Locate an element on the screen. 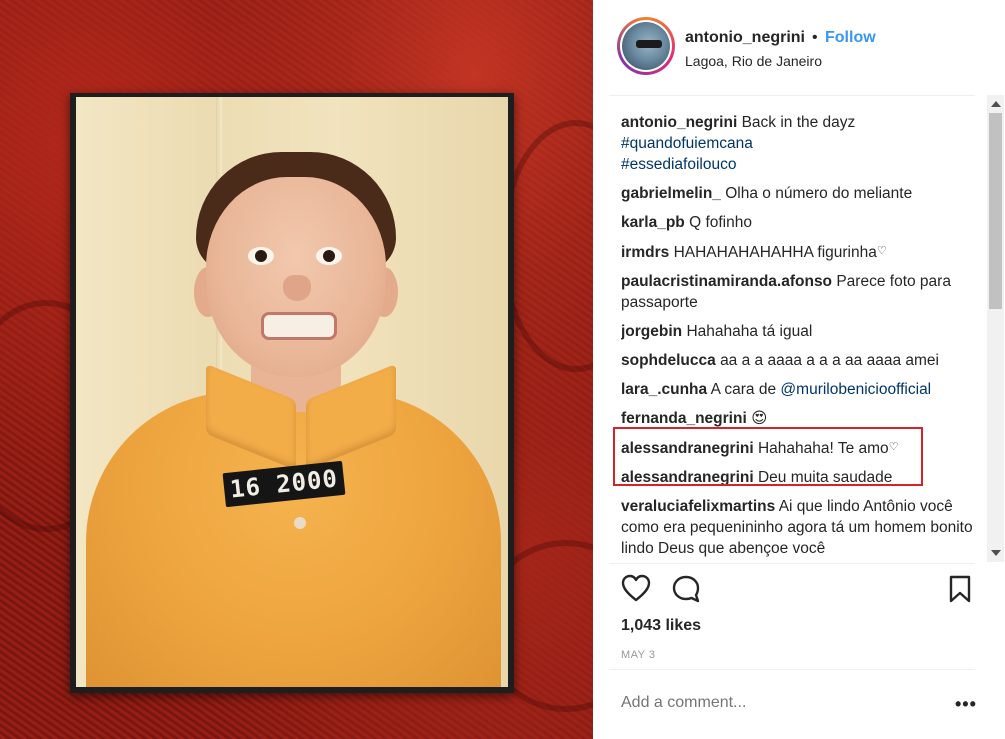  avatar is located at coordinates (646, 46).